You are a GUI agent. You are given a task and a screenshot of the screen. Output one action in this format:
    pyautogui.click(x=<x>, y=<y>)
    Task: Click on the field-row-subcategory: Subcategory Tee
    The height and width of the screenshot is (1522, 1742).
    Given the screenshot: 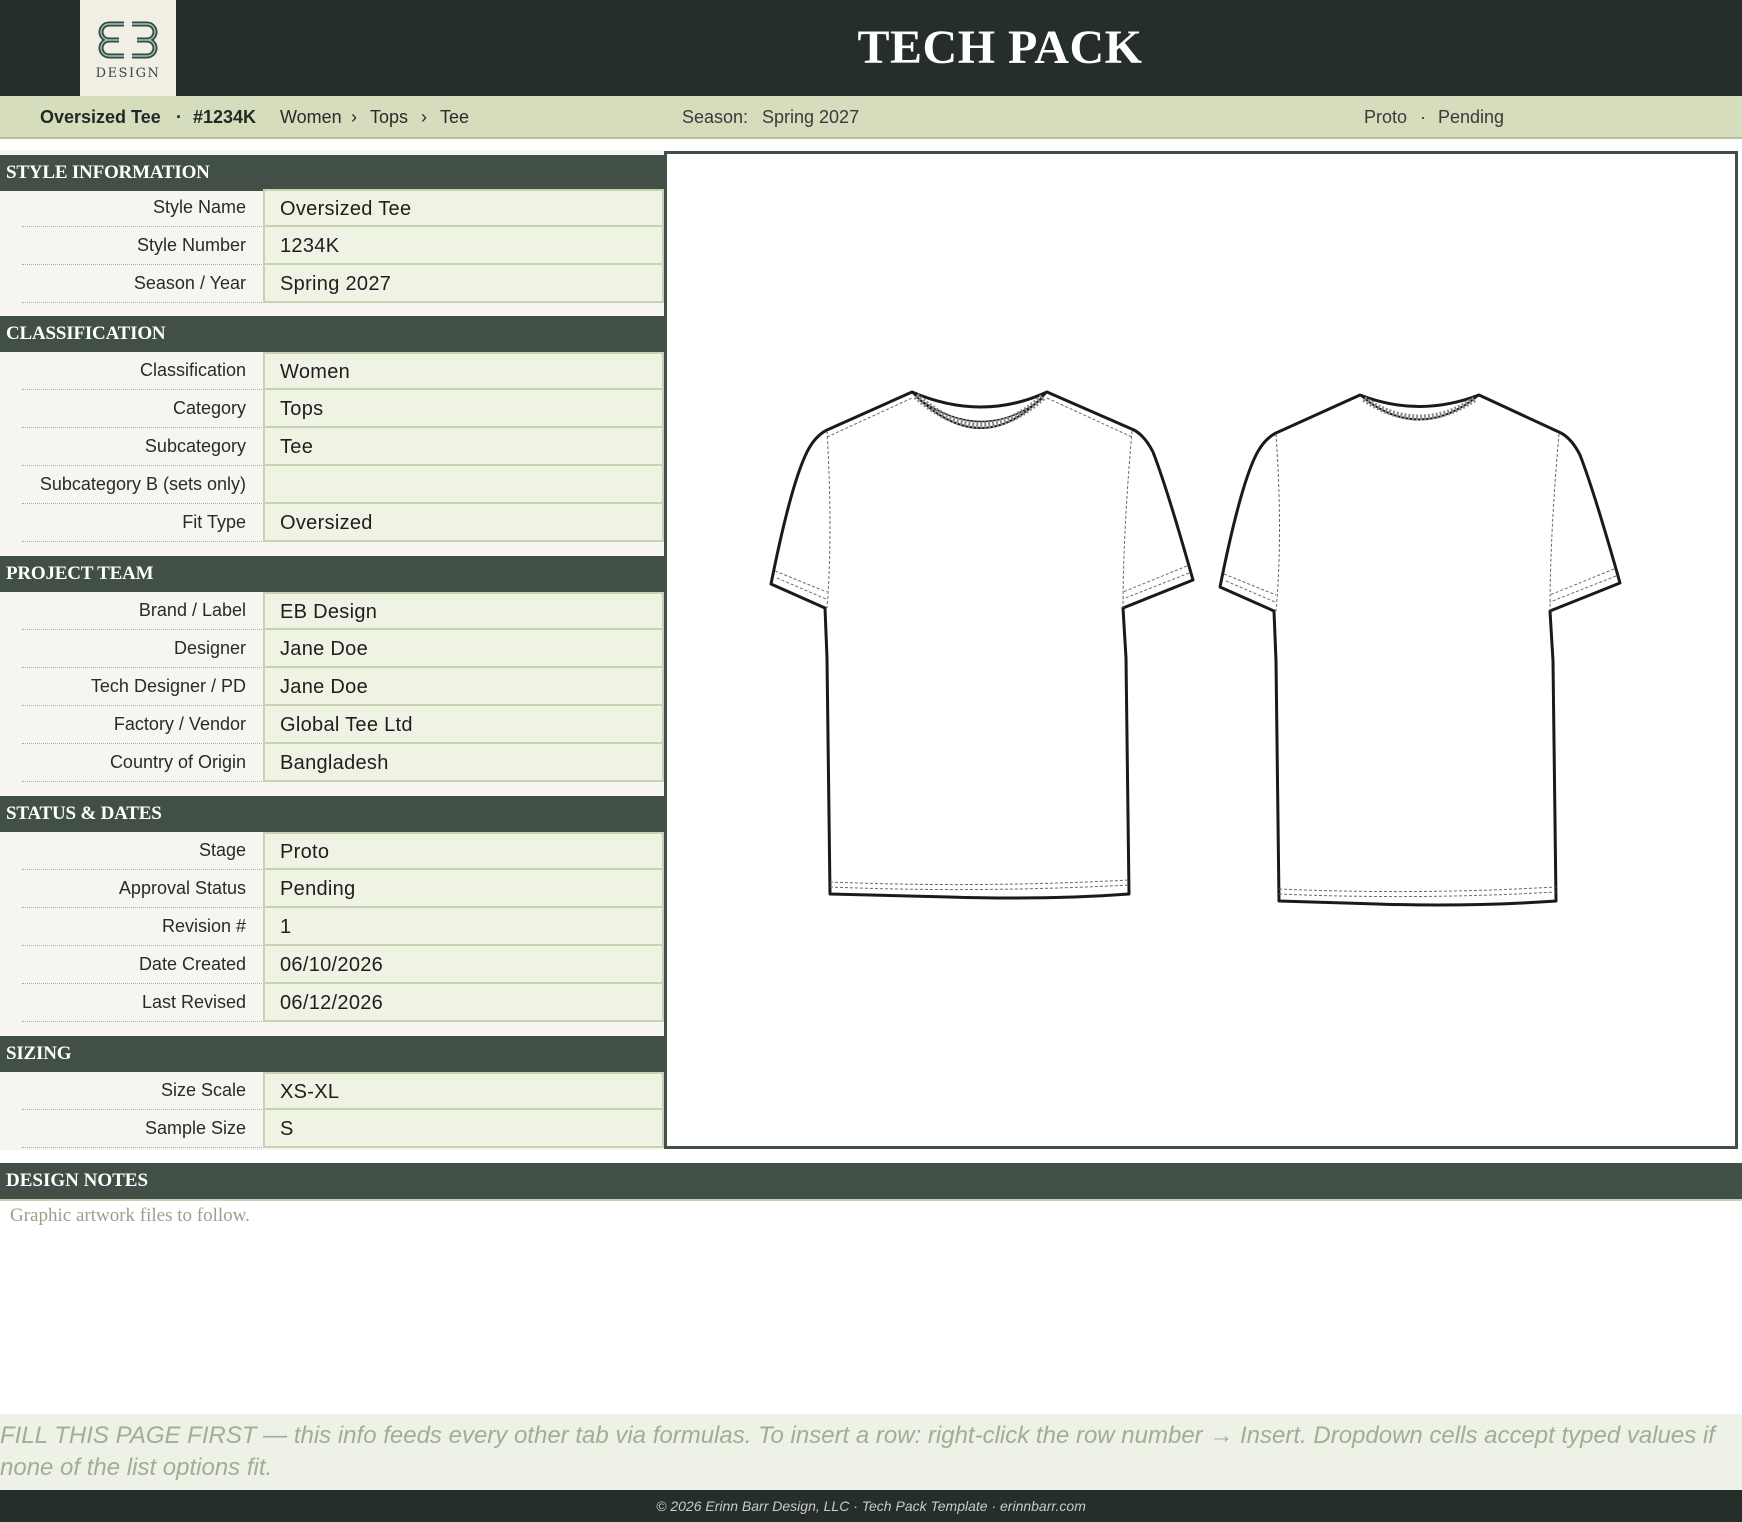 What is the action you would take?
    pyautogui.click(x=343, y=447)
    